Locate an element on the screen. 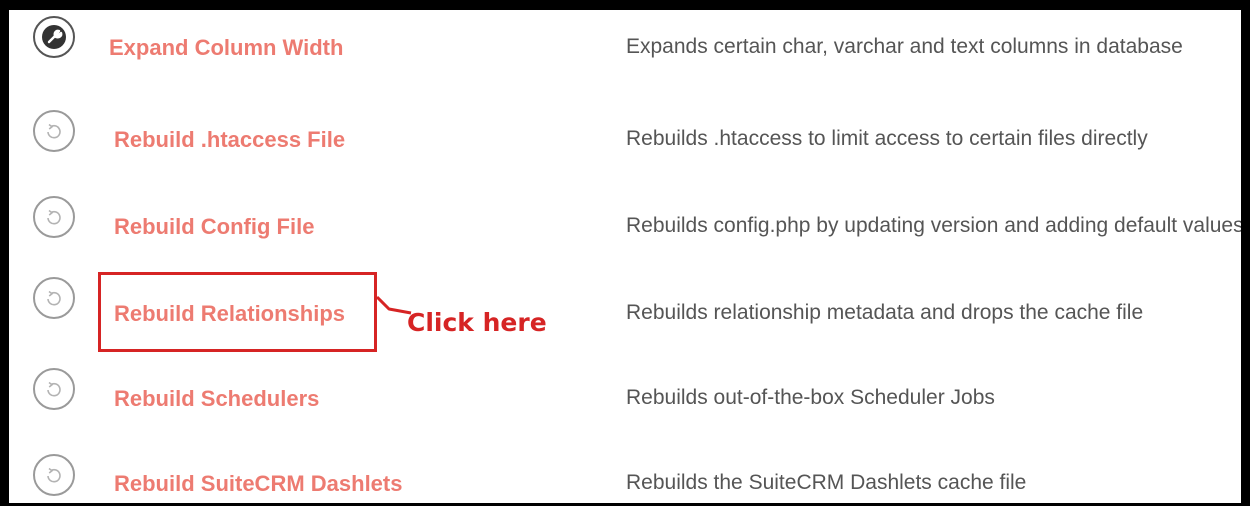 This screenshot has height=506, width=1250. row-description: Rebuilds out-of-the-box Scheduler Jobs is located at coordinates (810, 397).